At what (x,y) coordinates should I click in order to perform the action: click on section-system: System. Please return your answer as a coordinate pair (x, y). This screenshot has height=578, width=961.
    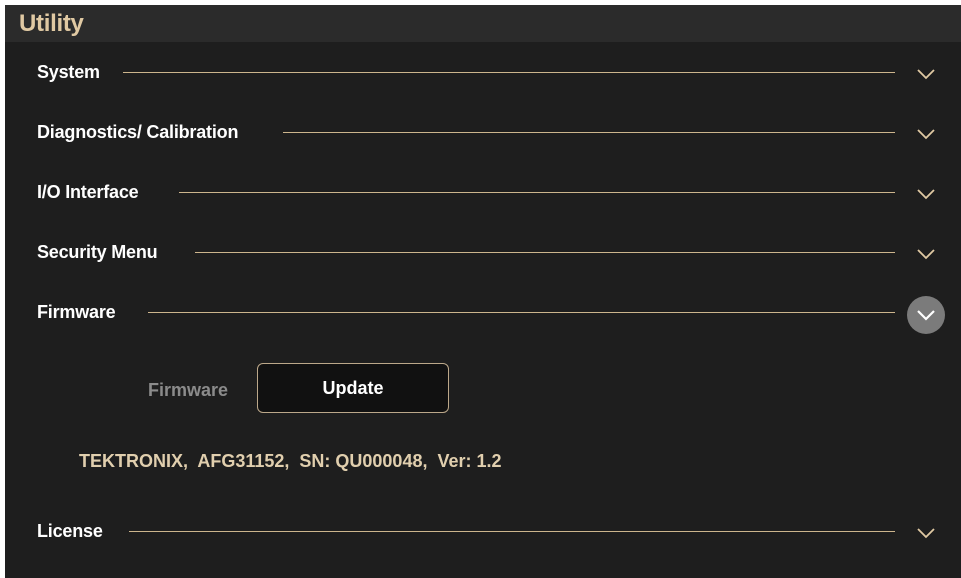
    Looking at the image, I should click on (483, 73).